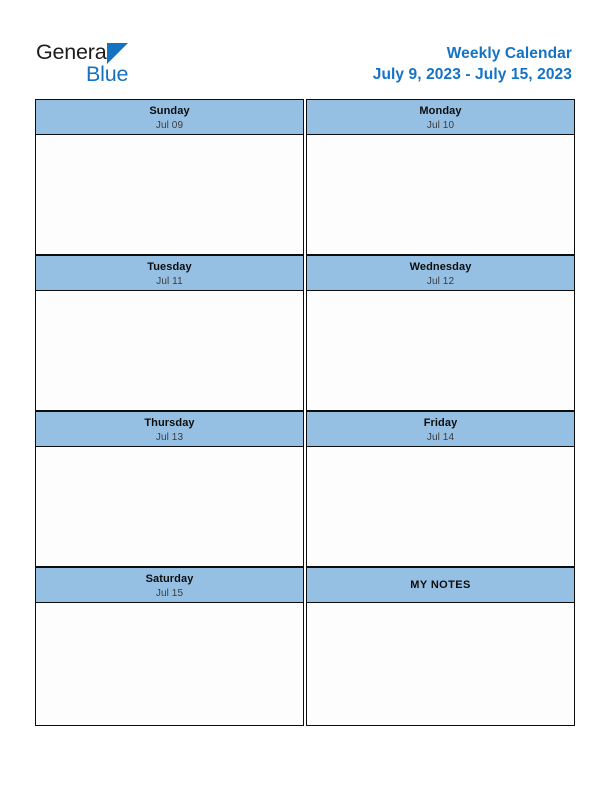 Image resolution: width=612 pixels, height=792 pixels. What do you see at coordinates (472, 74) in the screenshot?
I see `date-range-label: July 9, 2023 - July 15, 2023` at bounding box center [472, 74].